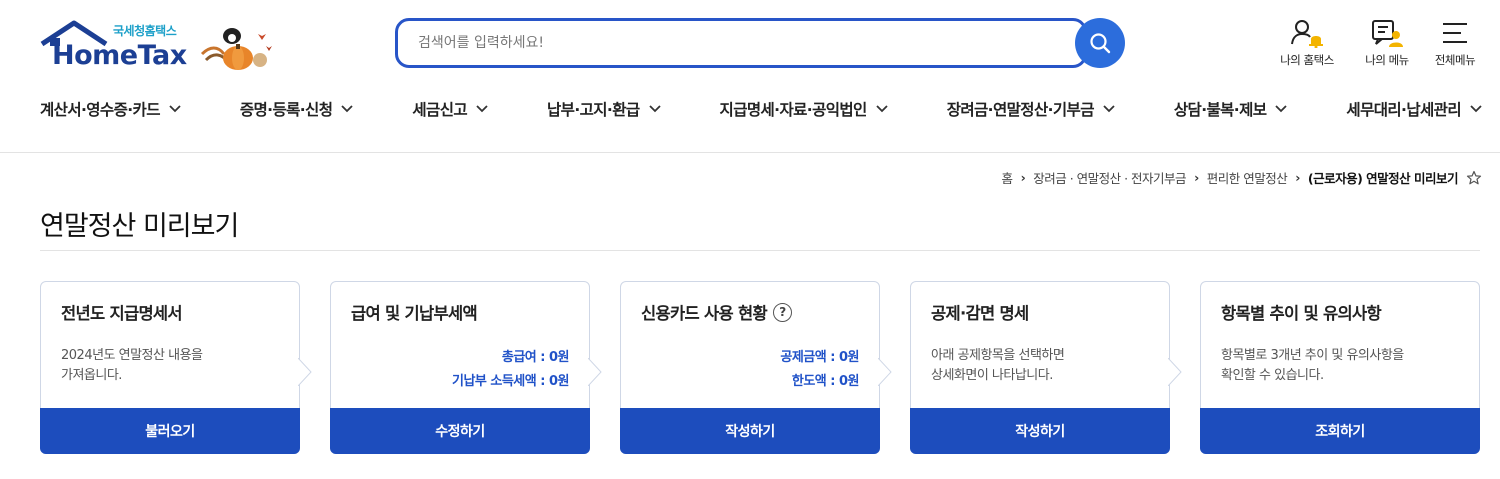  What do you see at coordinates (980, 313) in the screenshot?
I see `card-title: 공제·감면 명세` at bounding box center [980, 313].